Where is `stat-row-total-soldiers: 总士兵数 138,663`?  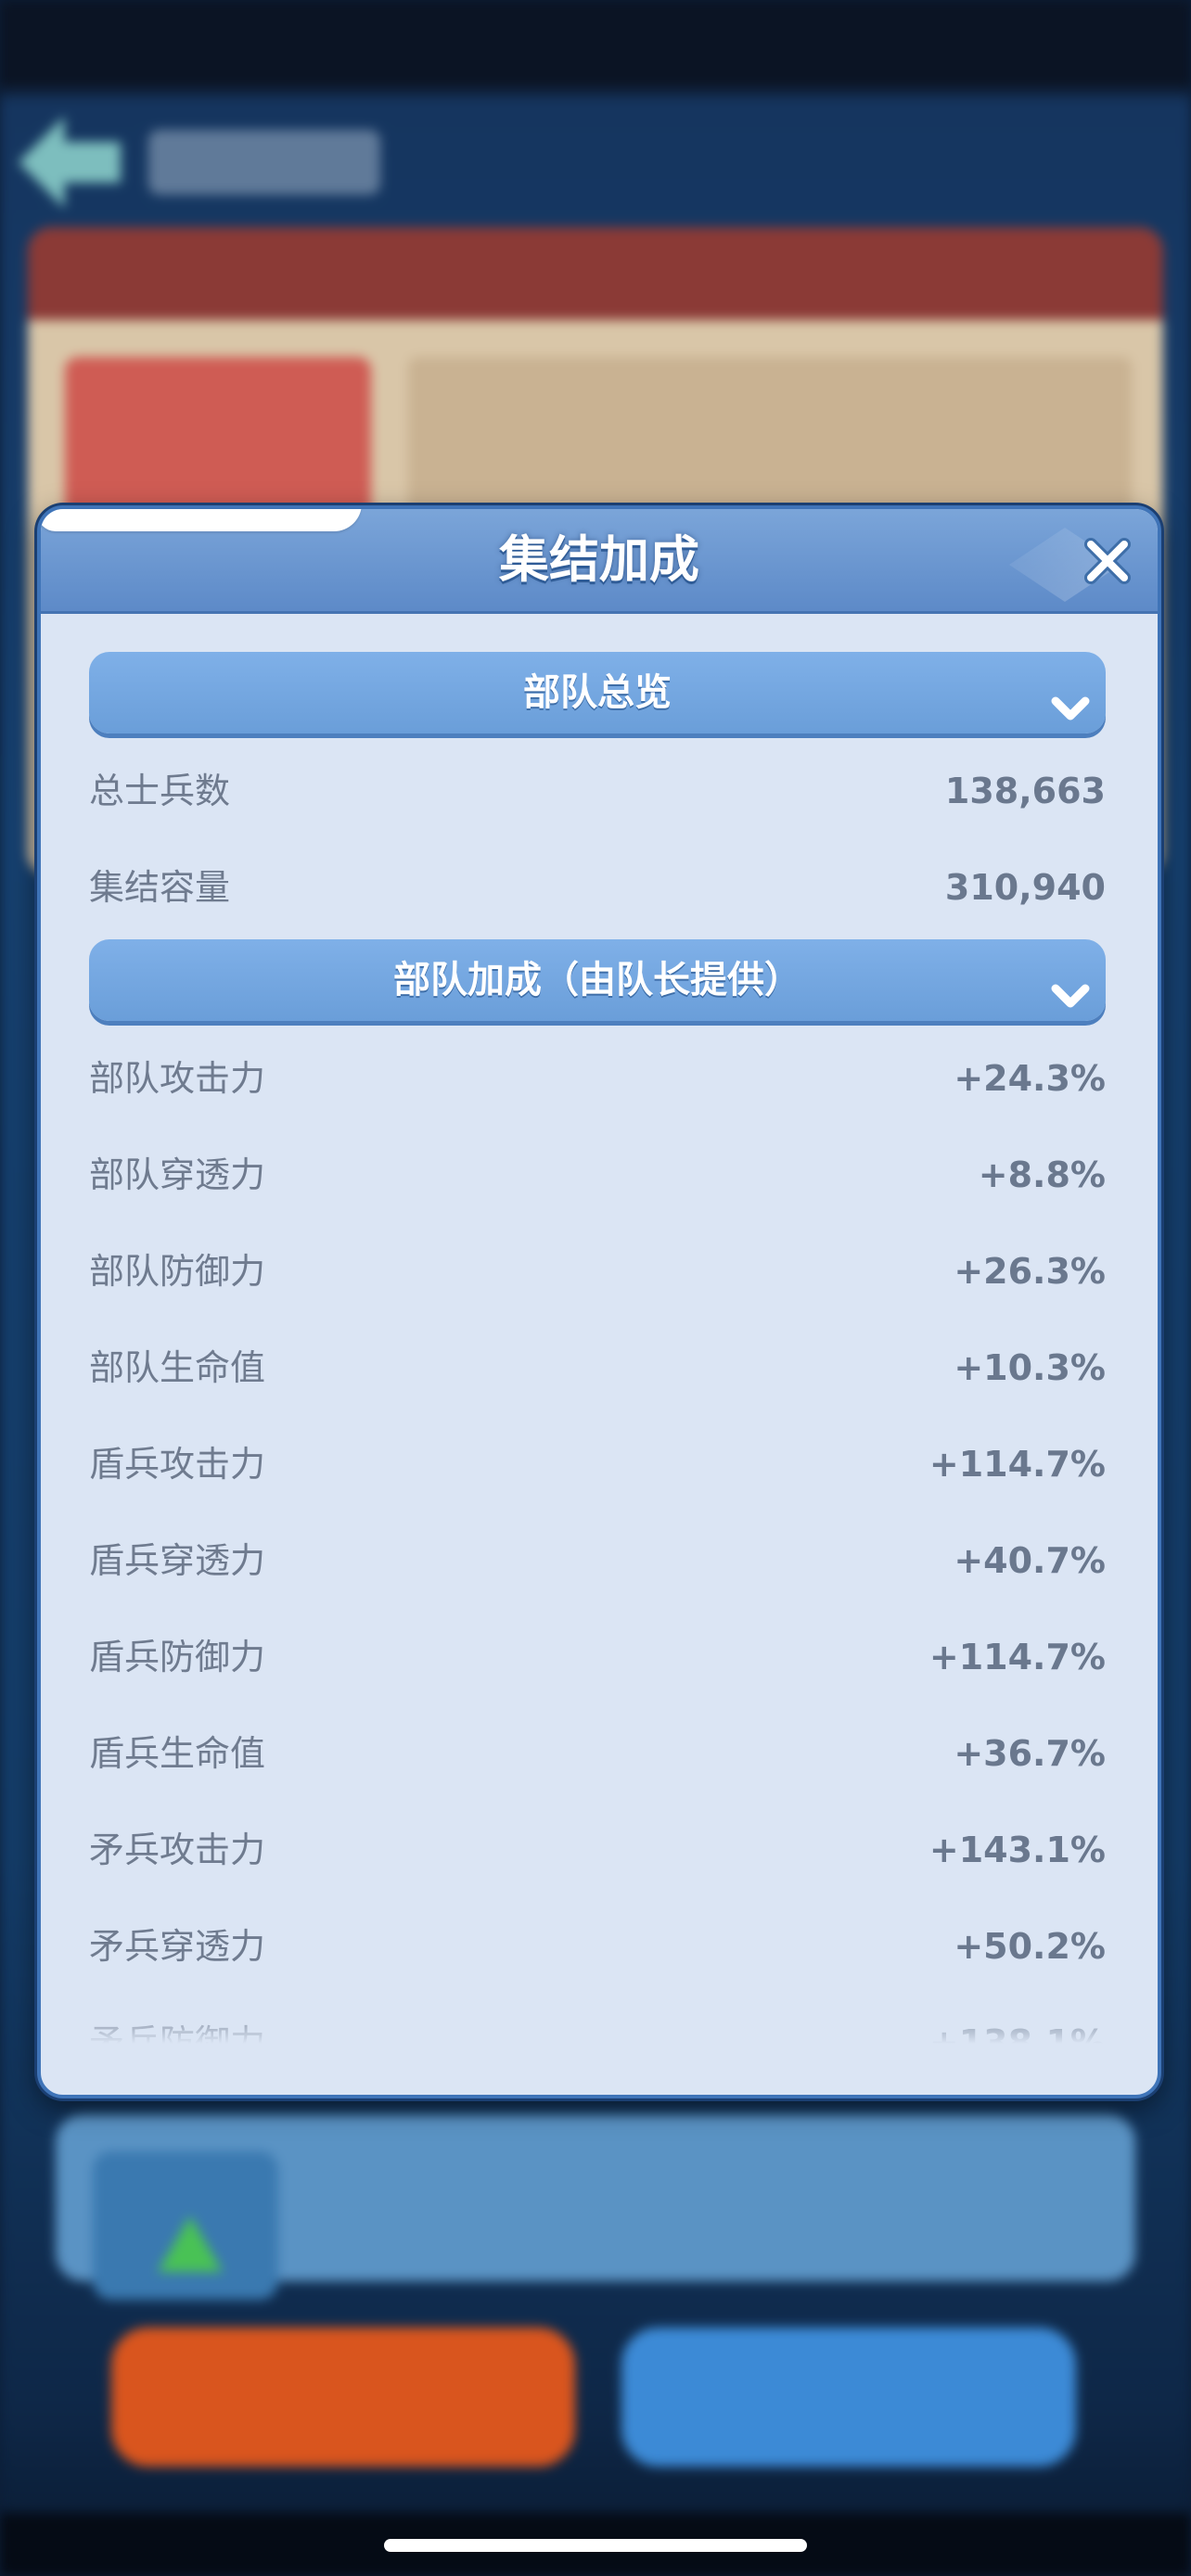 stat-row-total-soldiers: 总士兵数 138,663 is located at coordinates (597, 791).